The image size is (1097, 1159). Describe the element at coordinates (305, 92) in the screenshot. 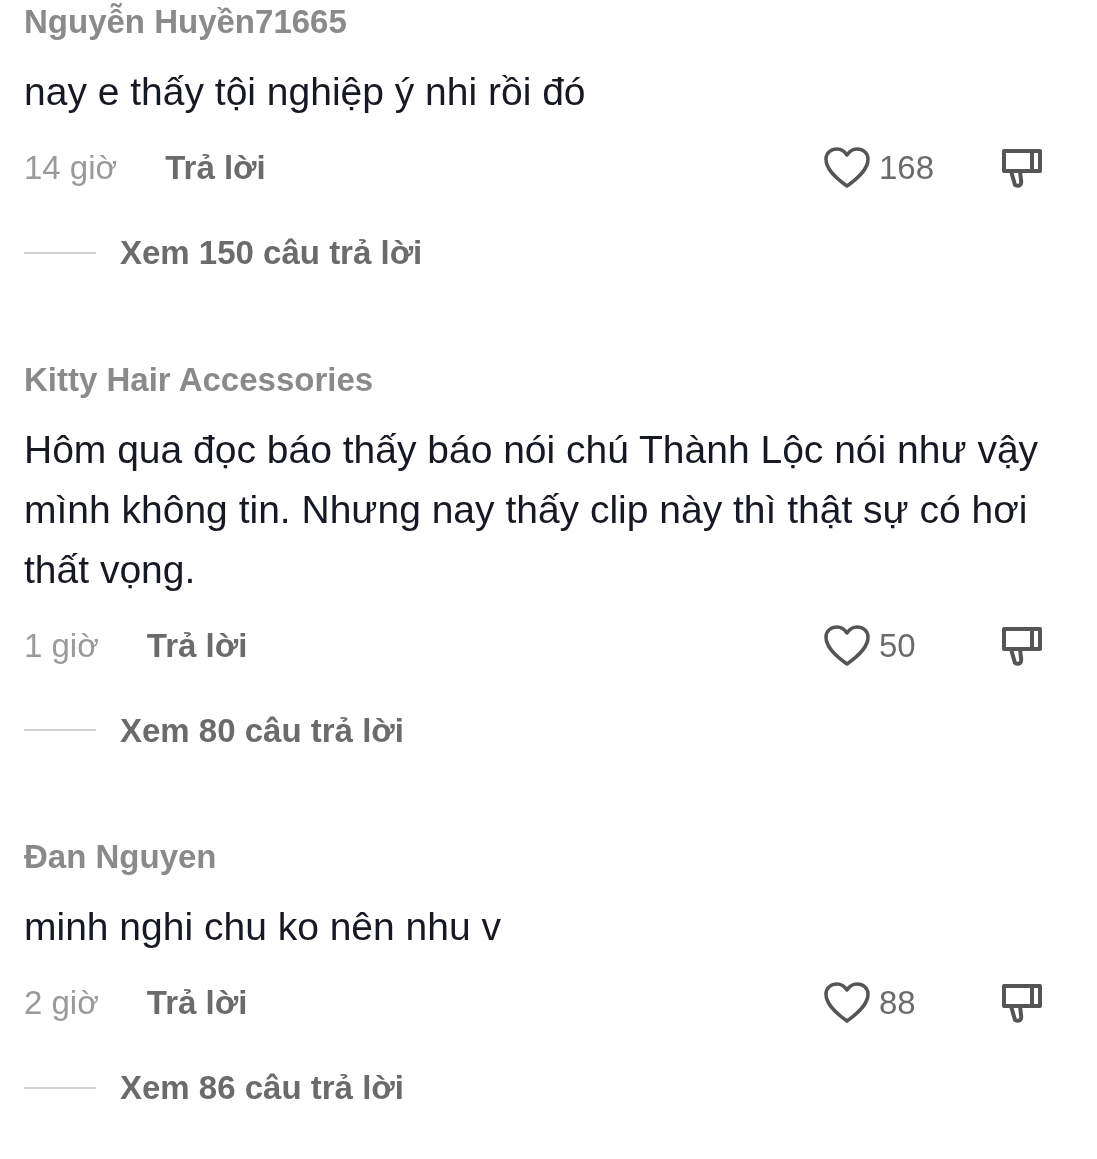

I see `comment-text: nay e thấy tội nghiệp ý nhi rồi đó` at that location.